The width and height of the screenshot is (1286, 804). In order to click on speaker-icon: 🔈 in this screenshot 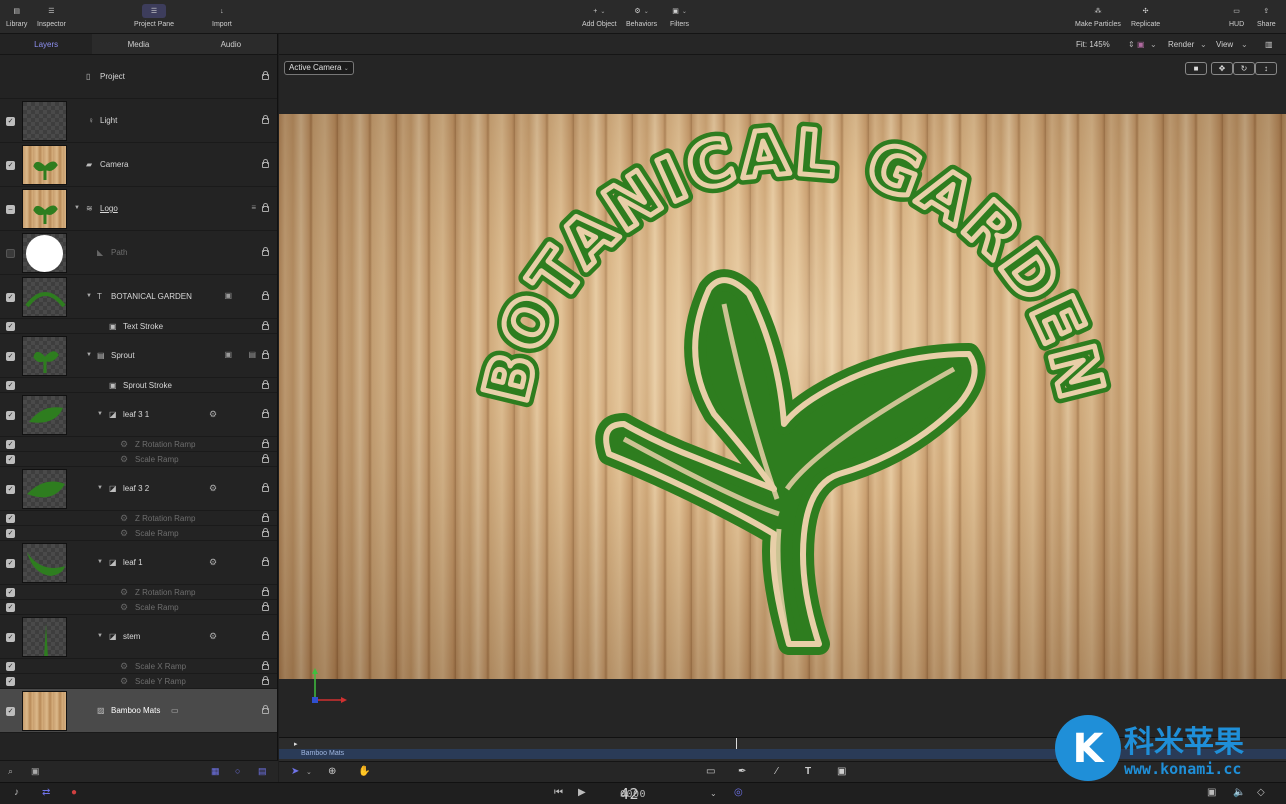, I will do `click(1239, 792)`.